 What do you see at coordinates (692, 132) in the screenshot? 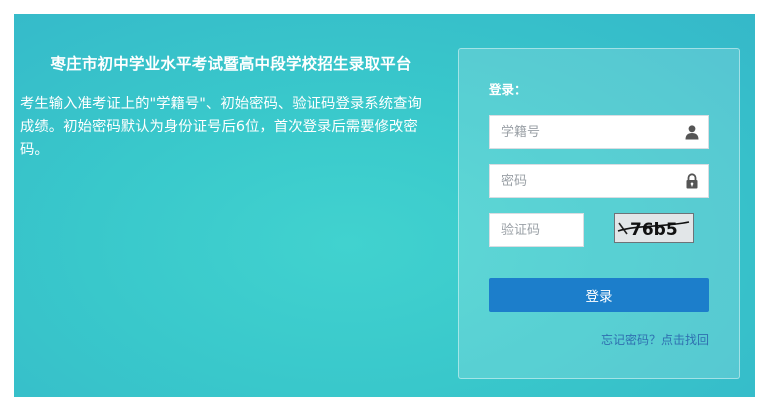
I see `user-icon` at bounding box center [692, 132].